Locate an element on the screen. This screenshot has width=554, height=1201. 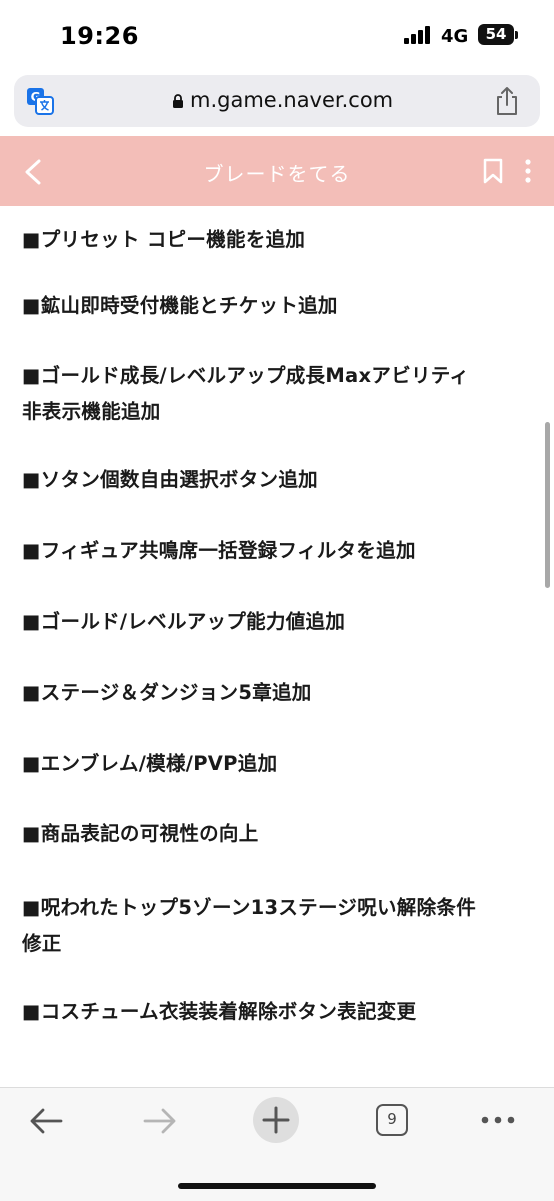
status-bar: 19:26 4G 54 is located at coordinates (277, 35).